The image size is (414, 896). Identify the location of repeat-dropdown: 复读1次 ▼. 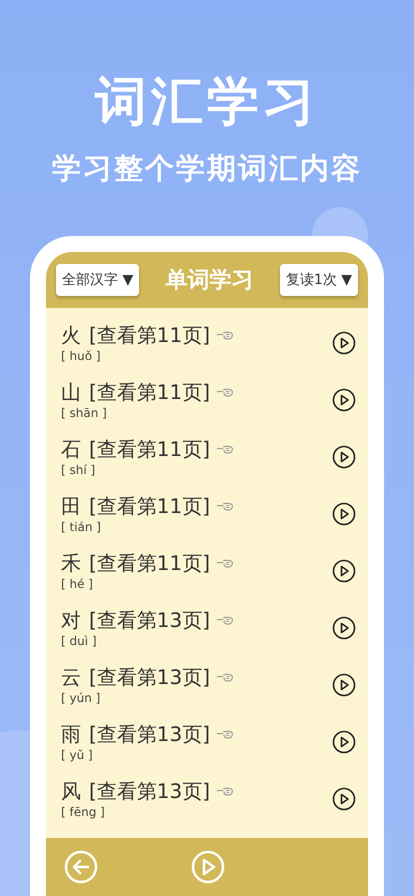
(319, 280).